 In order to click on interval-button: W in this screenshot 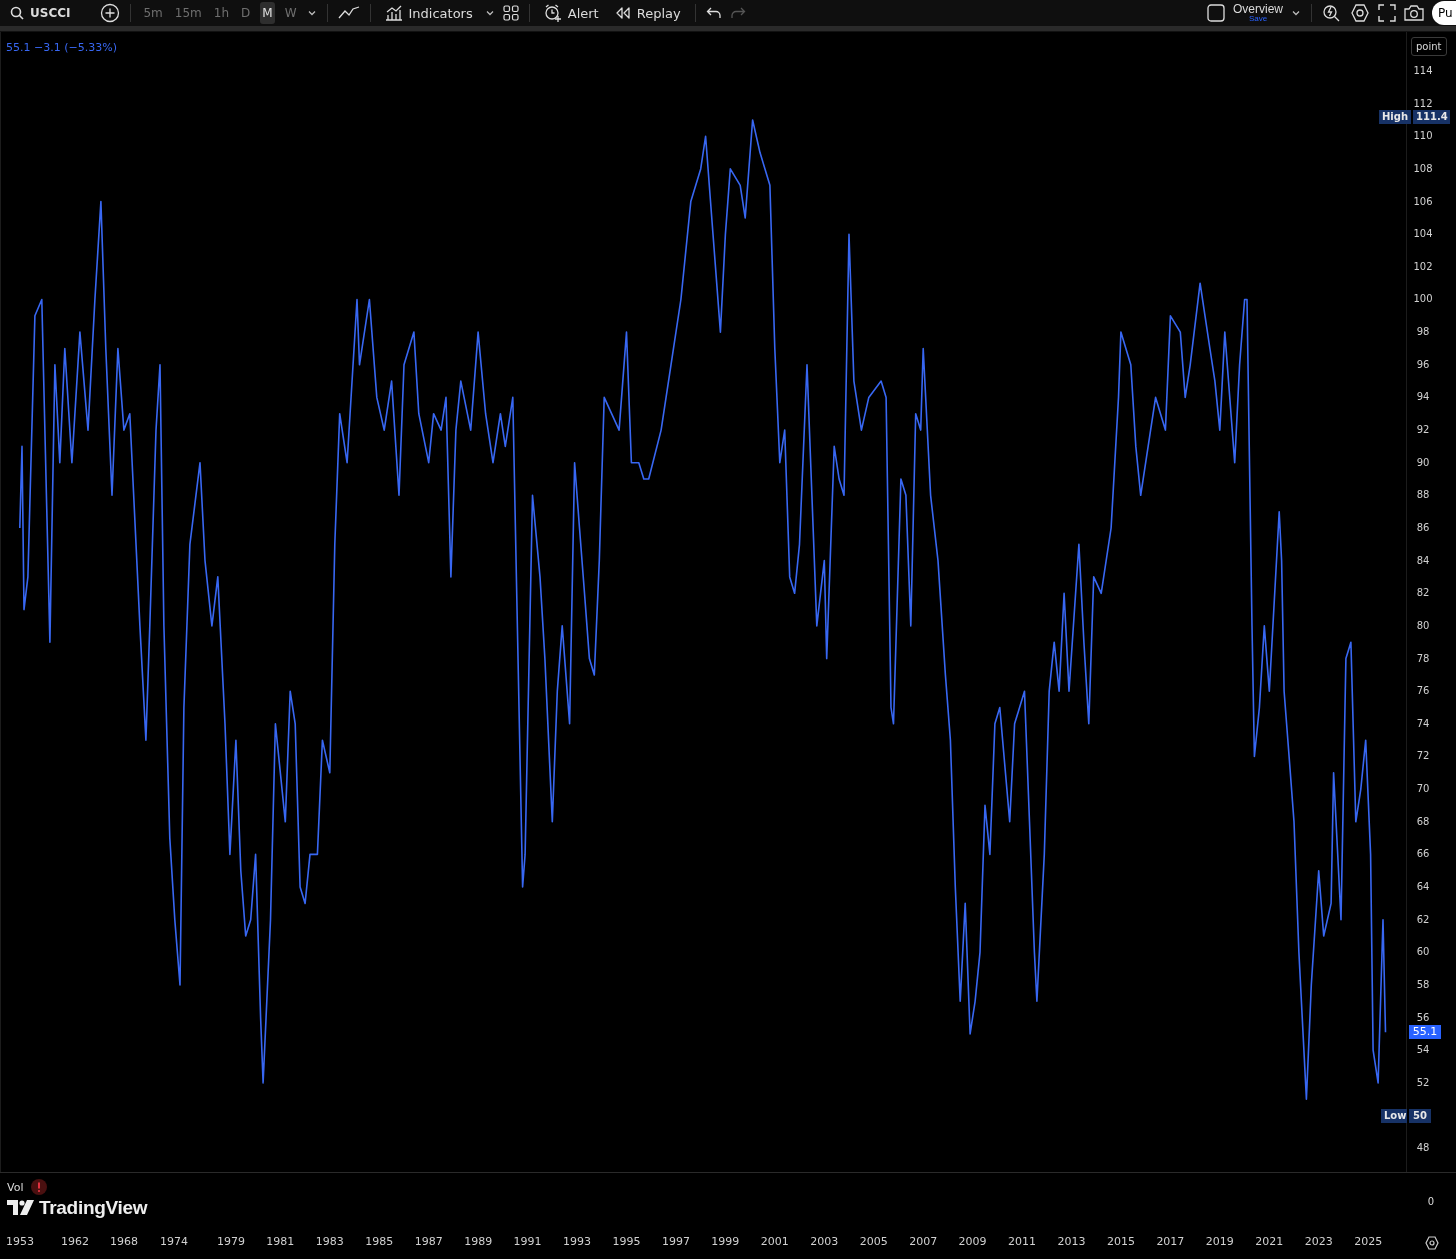, I will do `click(290, 13)`.